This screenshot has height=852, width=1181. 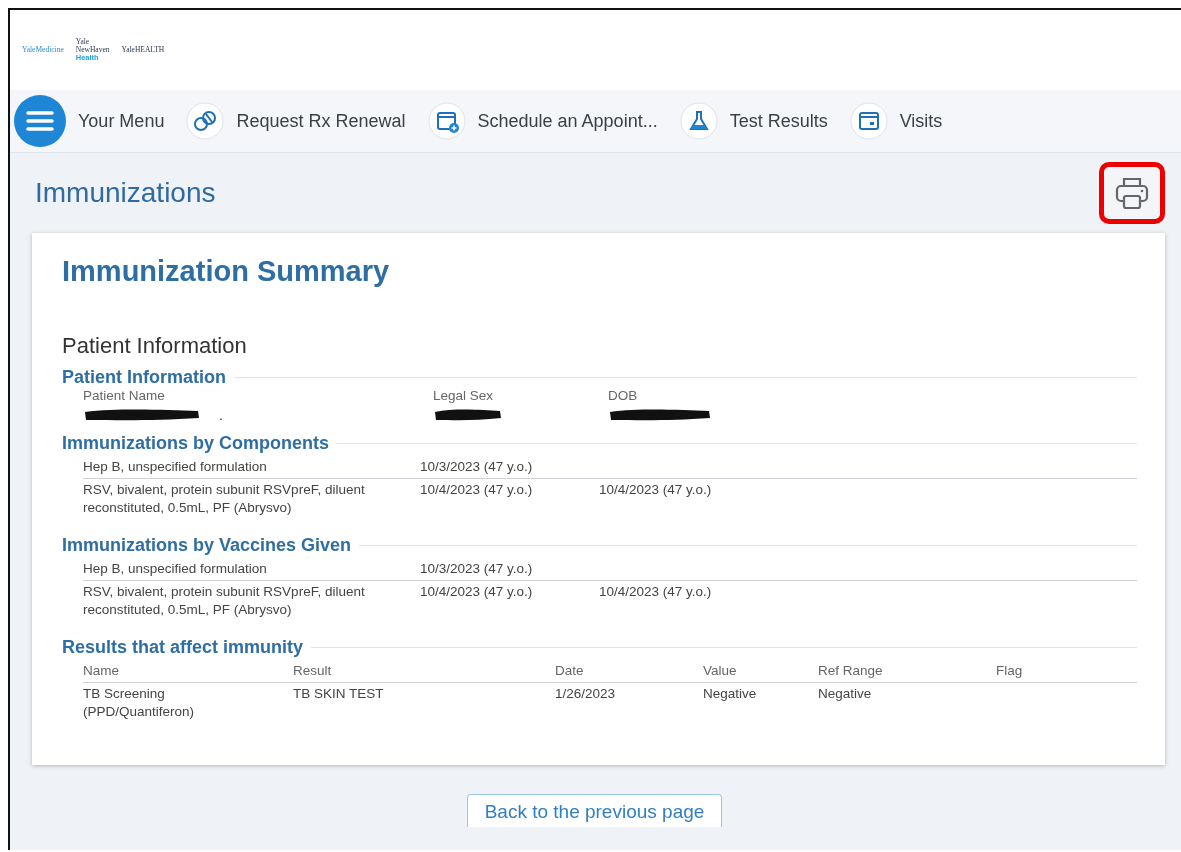 I want to click on table-cell: TB Screening (PPD/Quantiferon), so click(x=139, y=702).